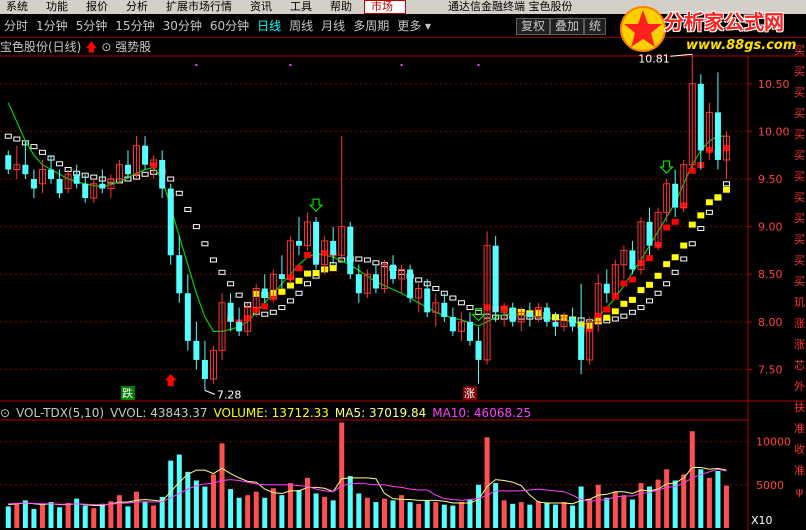  What do you see at coordinates (770, 485) in the screenshot?
I see `vol-tick-label: 5000` at bounding box center [770, 485].